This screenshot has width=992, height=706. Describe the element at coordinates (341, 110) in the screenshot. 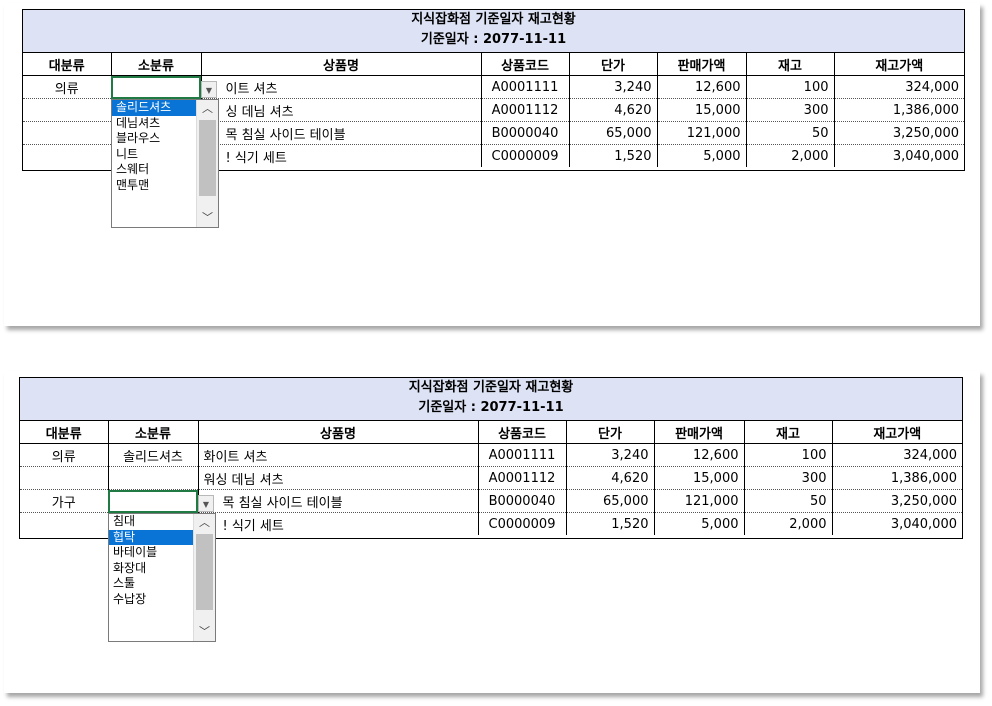

I see `cell-product-name: 싱 데님 셔츠` at that location.